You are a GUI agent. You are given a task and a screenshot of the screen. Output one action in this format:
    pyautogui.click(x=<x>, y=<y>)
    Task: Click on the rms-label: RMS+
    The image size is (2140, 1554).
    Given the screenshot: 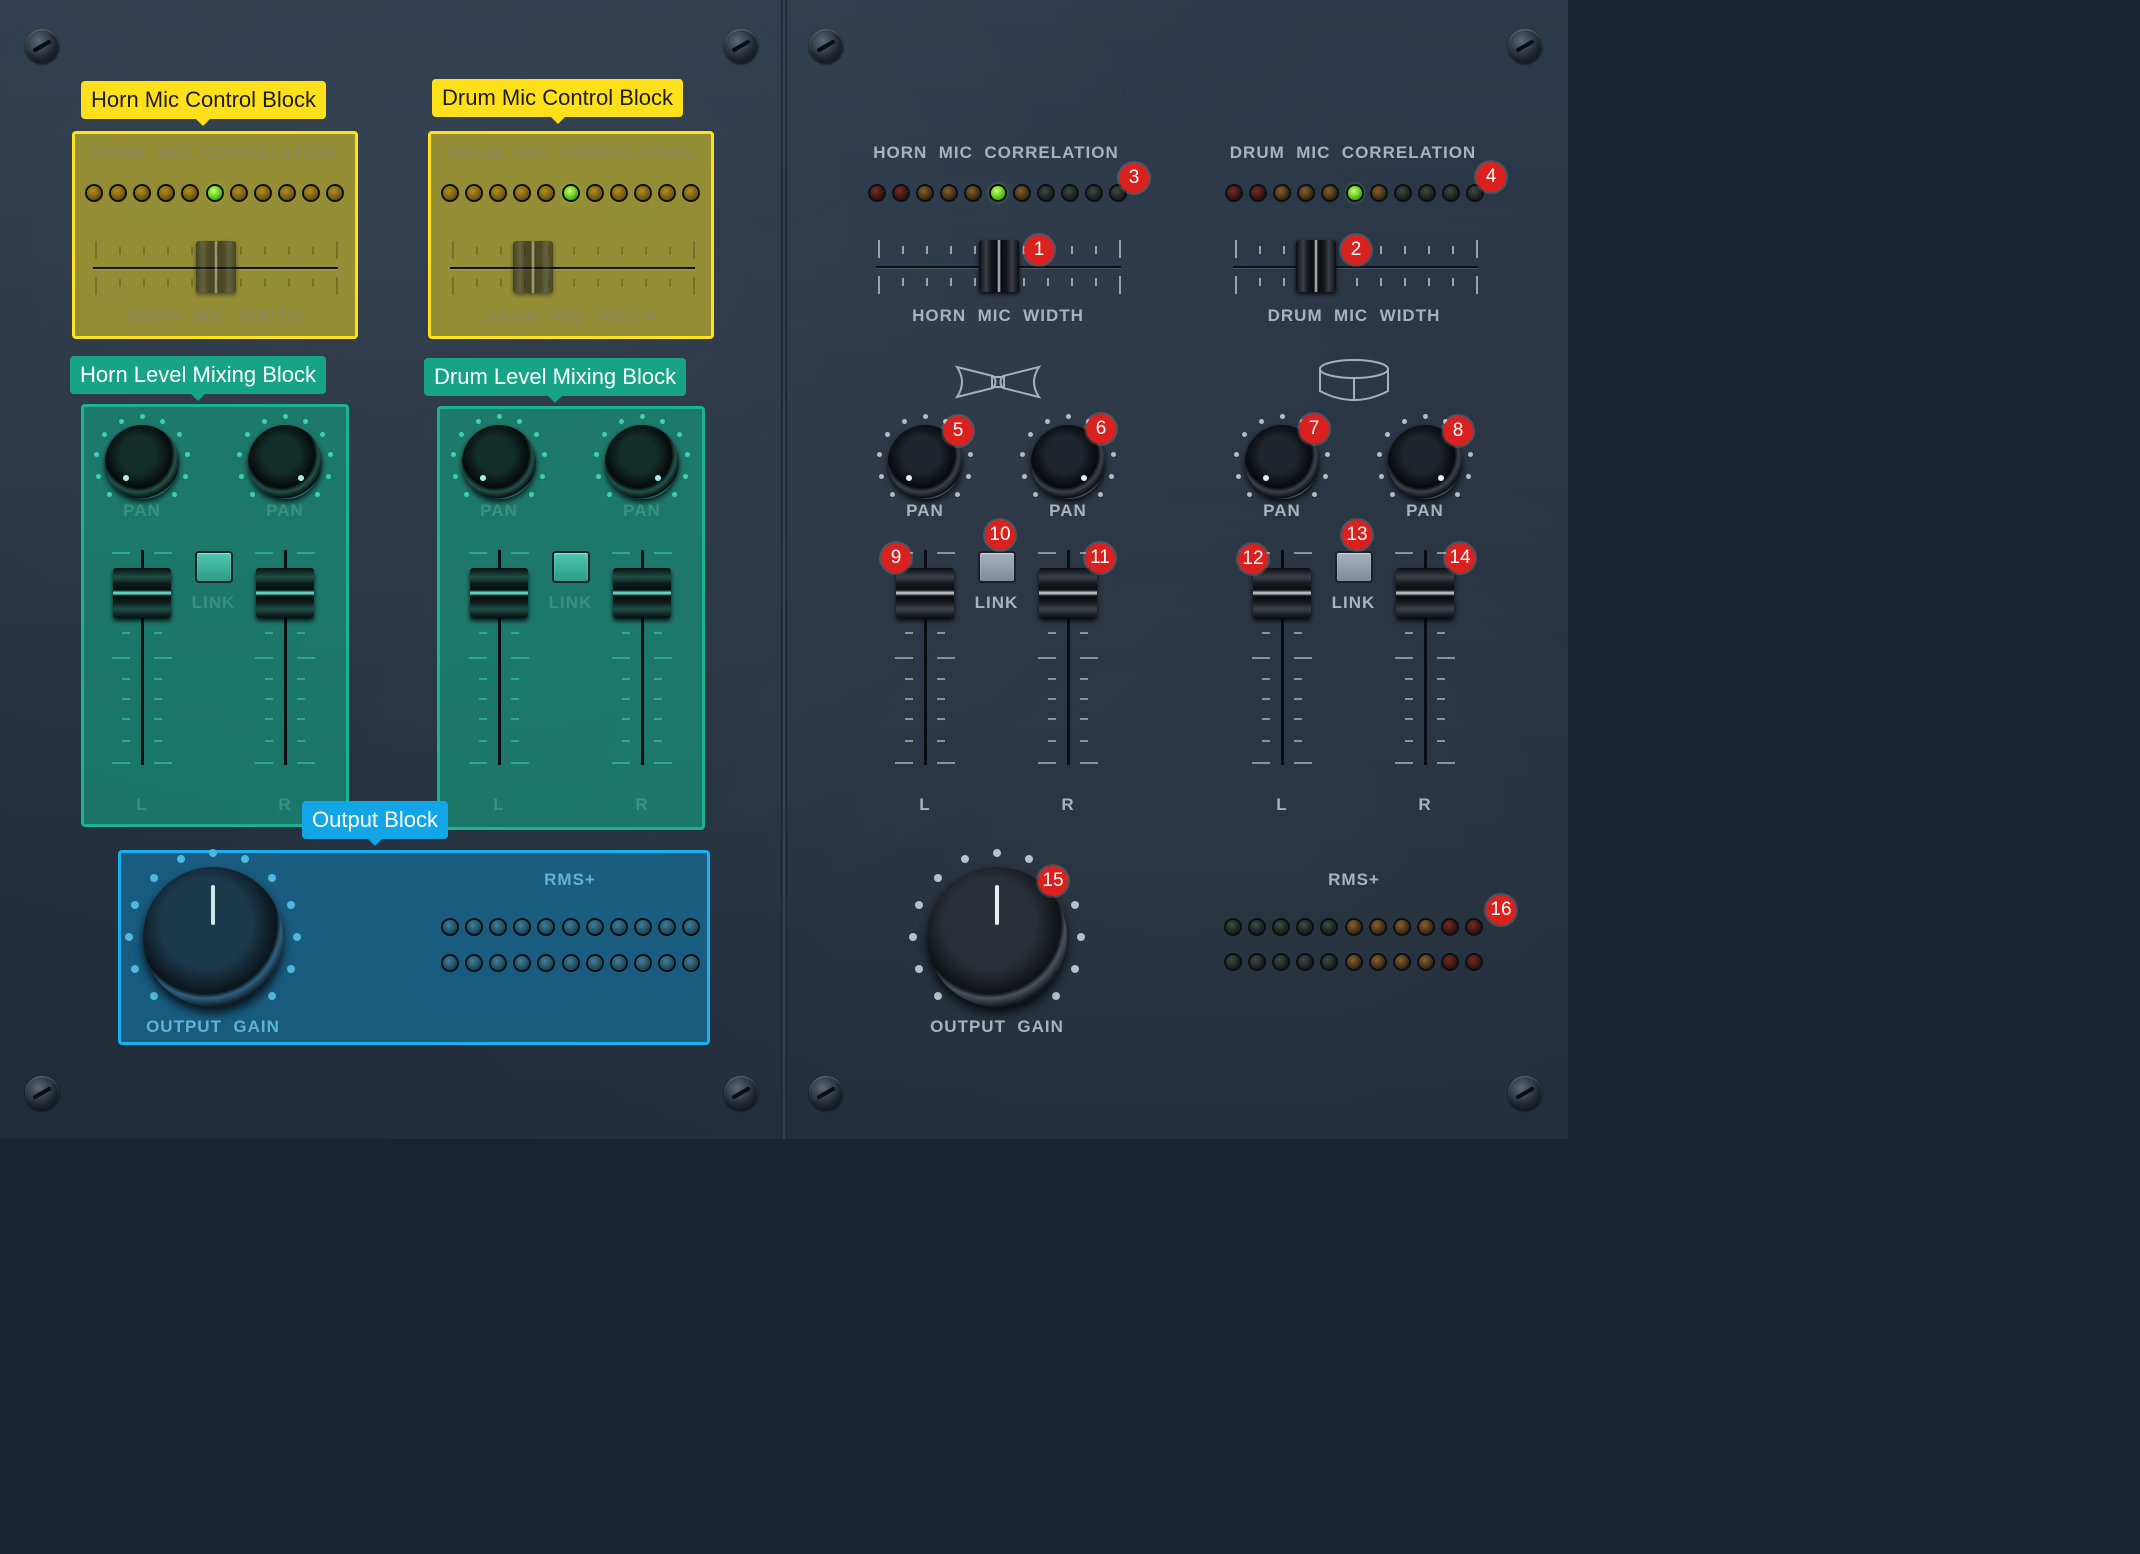 What is the action you would take?
    pyautogui.click(x=570, y=879)
    